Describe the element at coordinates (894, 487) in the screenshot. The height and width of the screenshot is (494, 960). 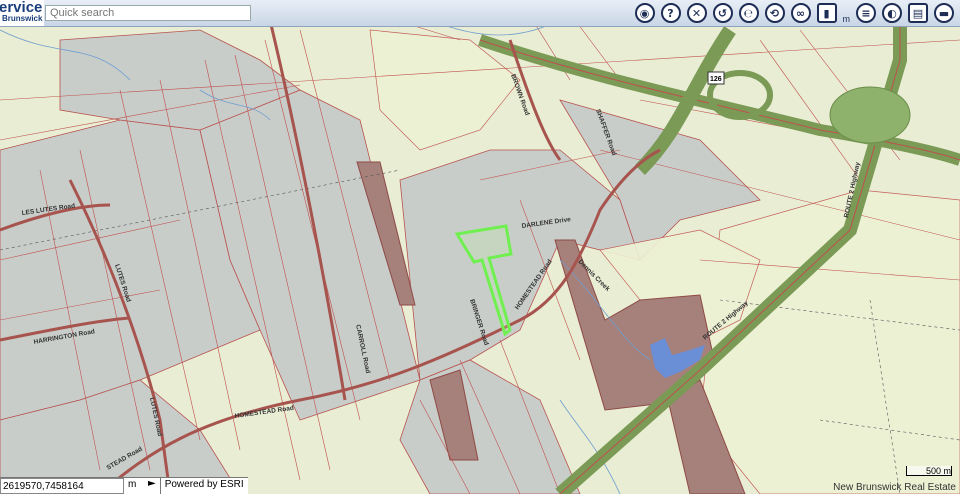
I see `copyright-text: New Brunswick Real Estate` at that location.